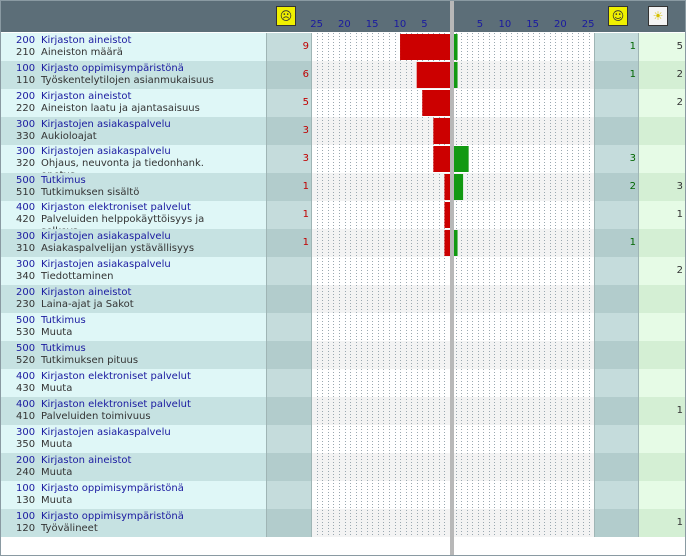 This screenshot has width=686, height=556. Describe the element at coordinates (452, 278) in the screenshot. I see `center-axis` at that location.